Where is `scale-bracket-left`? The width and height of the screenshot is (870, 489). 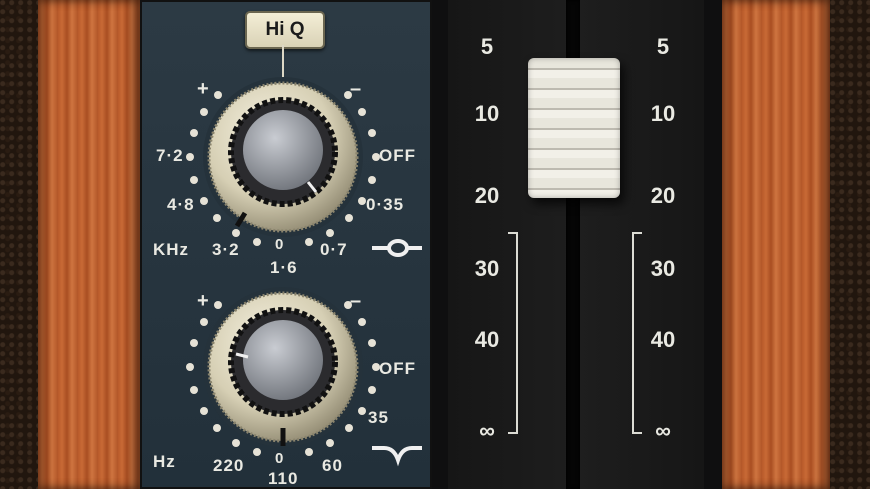
scale-bracket-left is located at coordinates (513, 333).